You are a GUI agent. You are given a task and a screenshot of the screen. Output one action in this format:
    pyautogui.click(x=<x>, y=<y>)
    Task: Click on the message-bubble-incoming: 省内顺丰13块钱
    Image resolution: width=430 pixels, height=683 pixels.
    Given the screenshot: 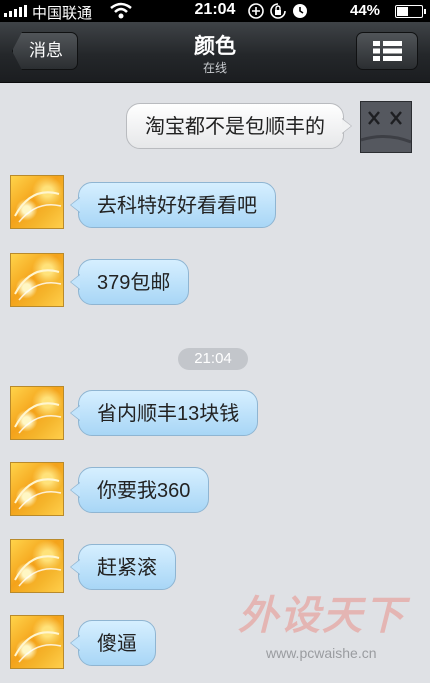 What is the action you would take?
    pyautogui.click(x=164, y=413)
    